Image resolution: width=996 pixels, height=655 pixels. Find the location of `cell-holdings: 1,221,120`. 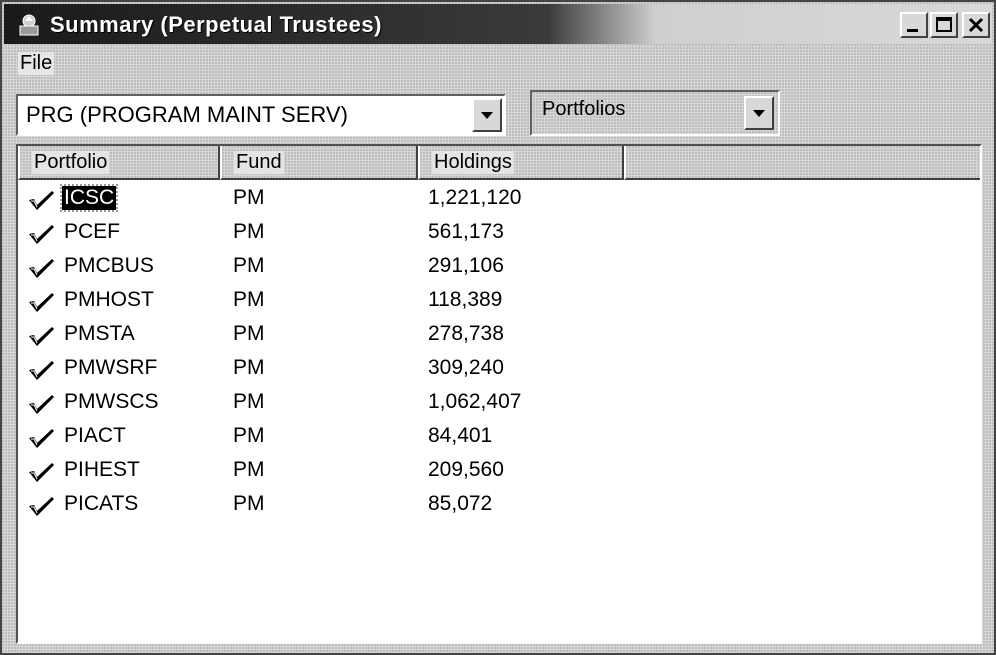

cell-holdings: 1,221,120 is located at coordinates (475, 197).